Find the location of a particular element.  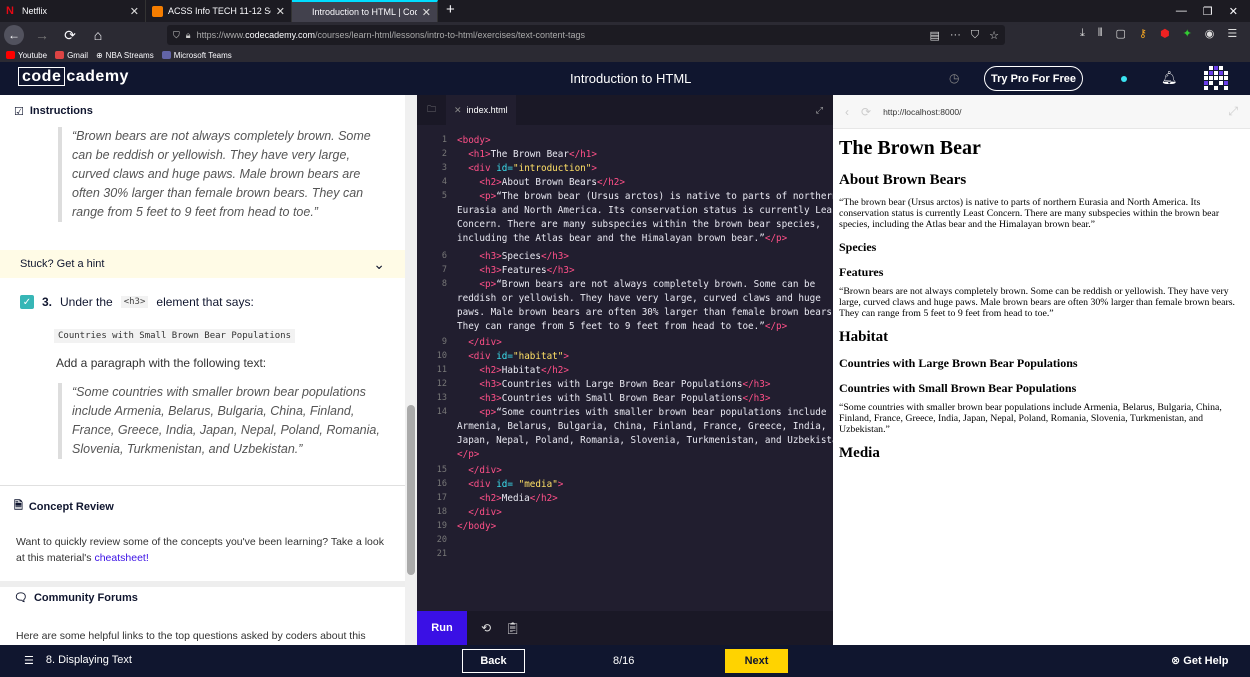

pocket-icon: ⛉ is located at coordinates (975, 35).